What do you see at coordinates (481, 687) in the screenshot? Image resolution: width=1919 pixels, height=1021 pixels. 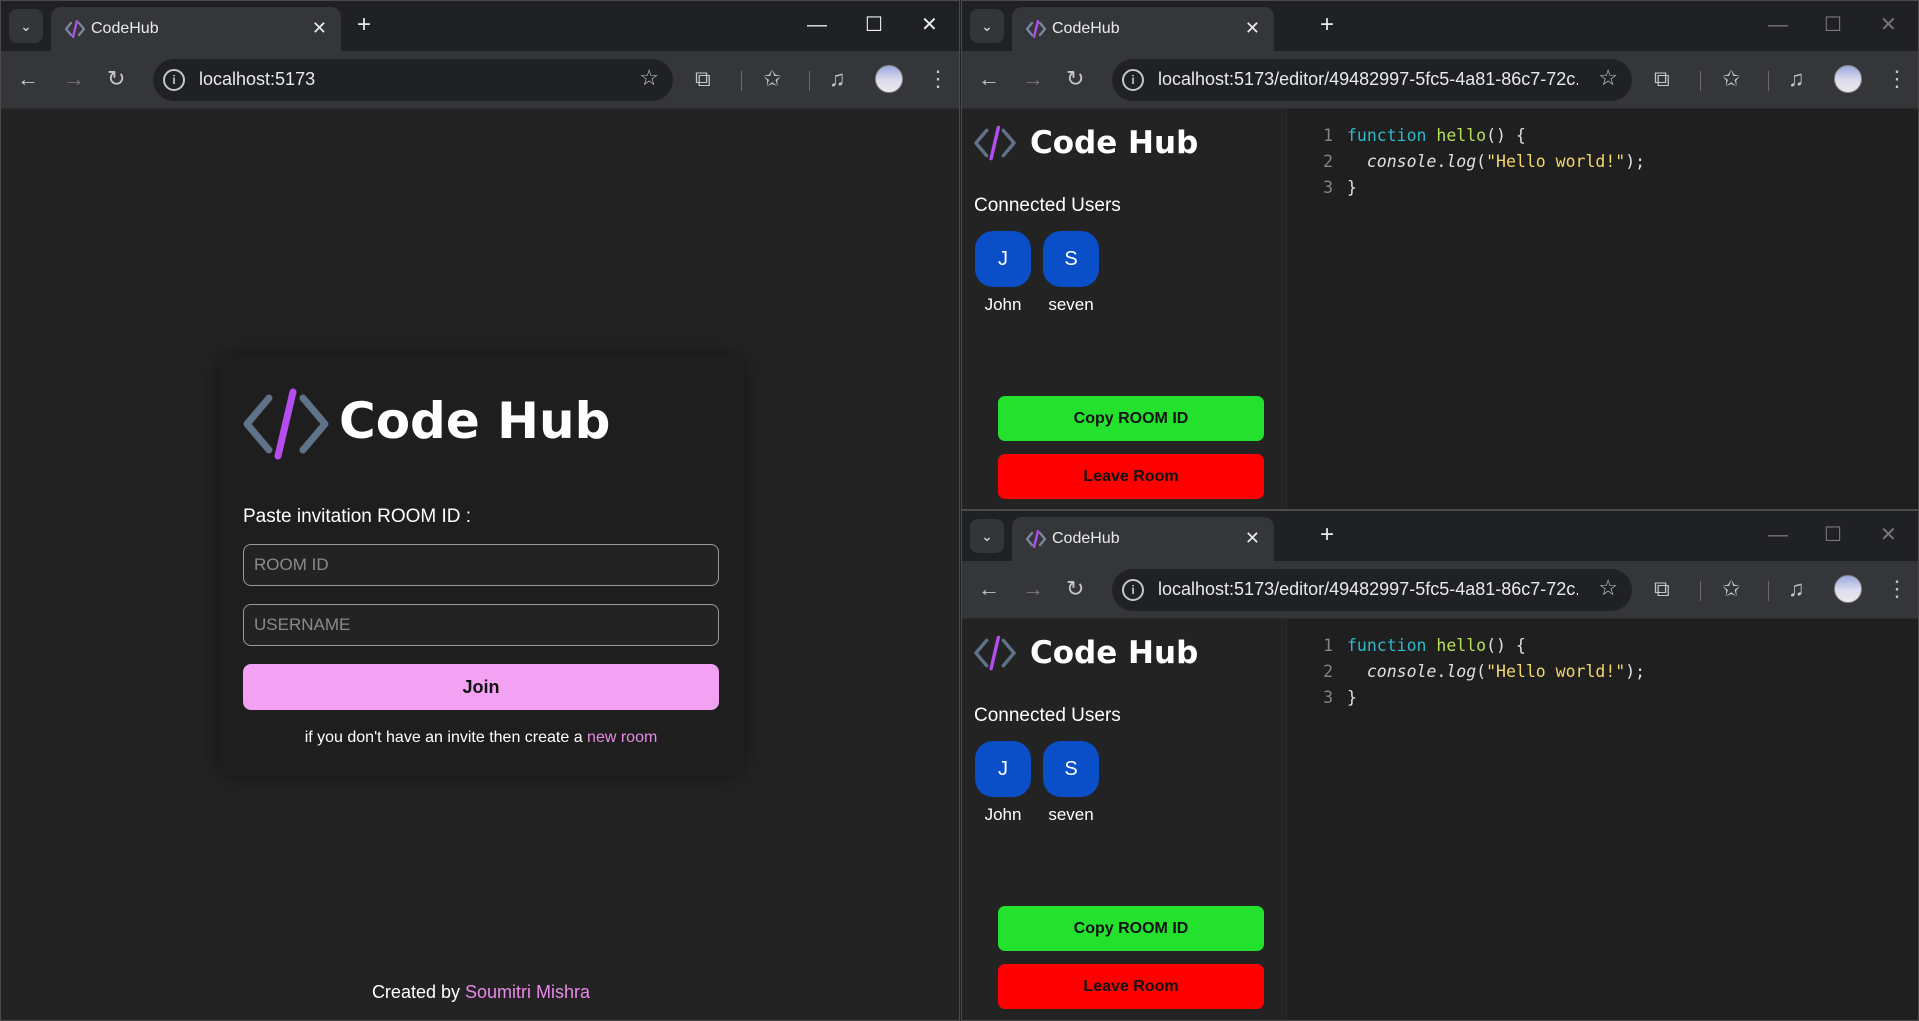 I see `join-button: Join` at bounding box center [481, 687].